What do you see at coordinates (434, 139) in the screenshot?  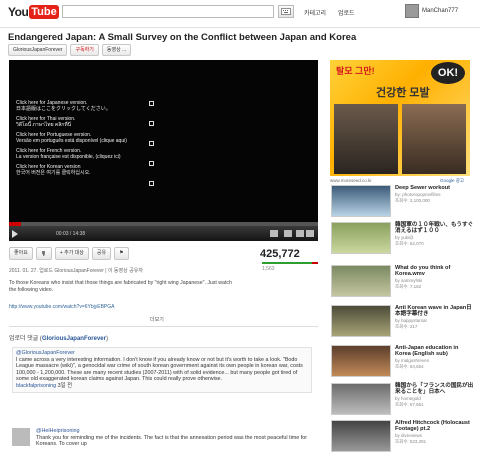 I see `ad-photo-right` at bounding box center [434, 139].